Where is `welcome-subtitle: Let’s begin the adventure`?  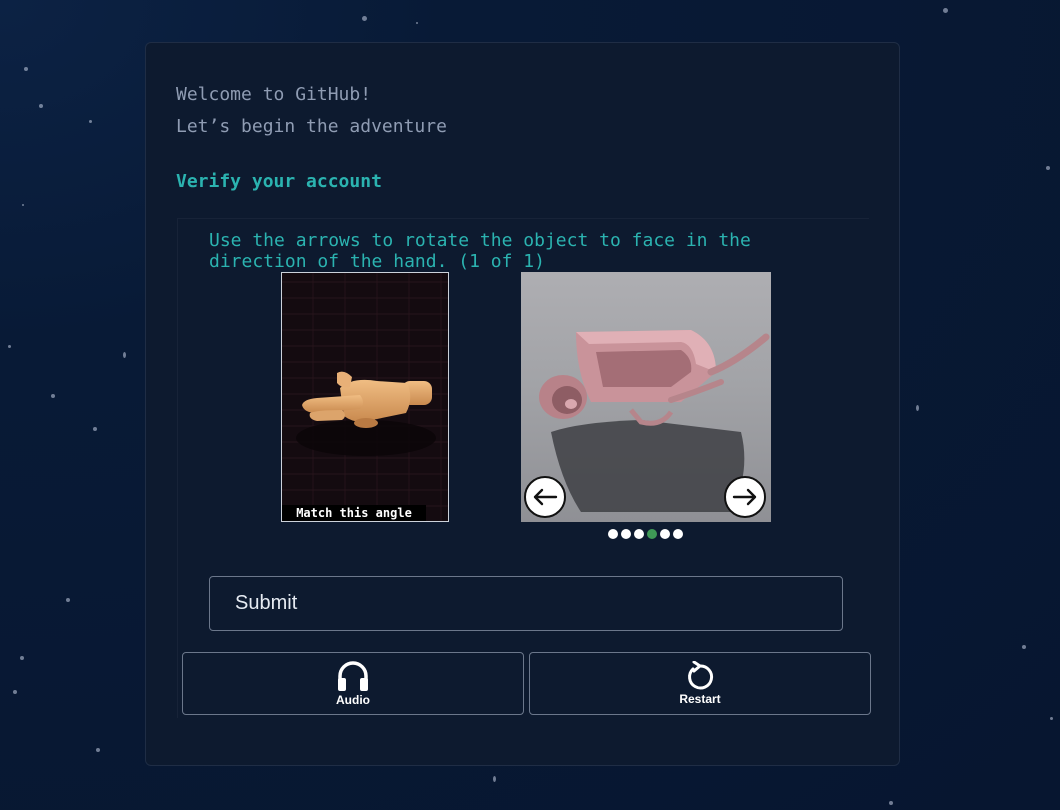
welcome-subtitle: Let’s begin the adventure is located at coordinates (311, 126).